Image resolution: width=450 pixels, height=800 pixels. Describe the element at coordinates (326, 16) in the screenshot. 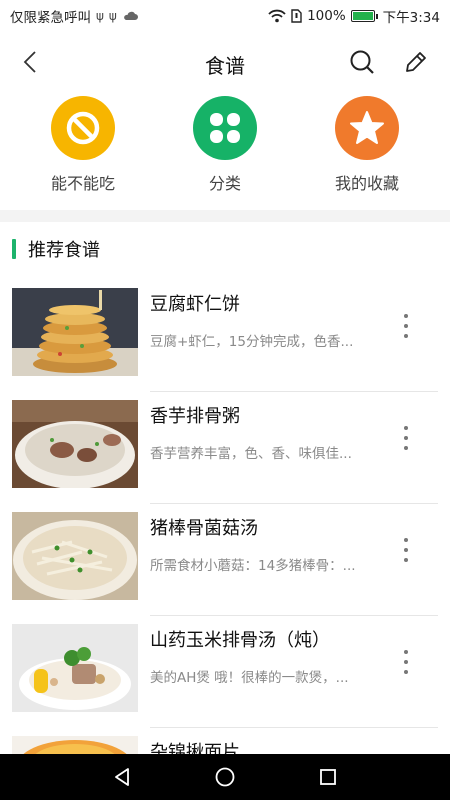

I see `battery-percent: 100%` at that location.